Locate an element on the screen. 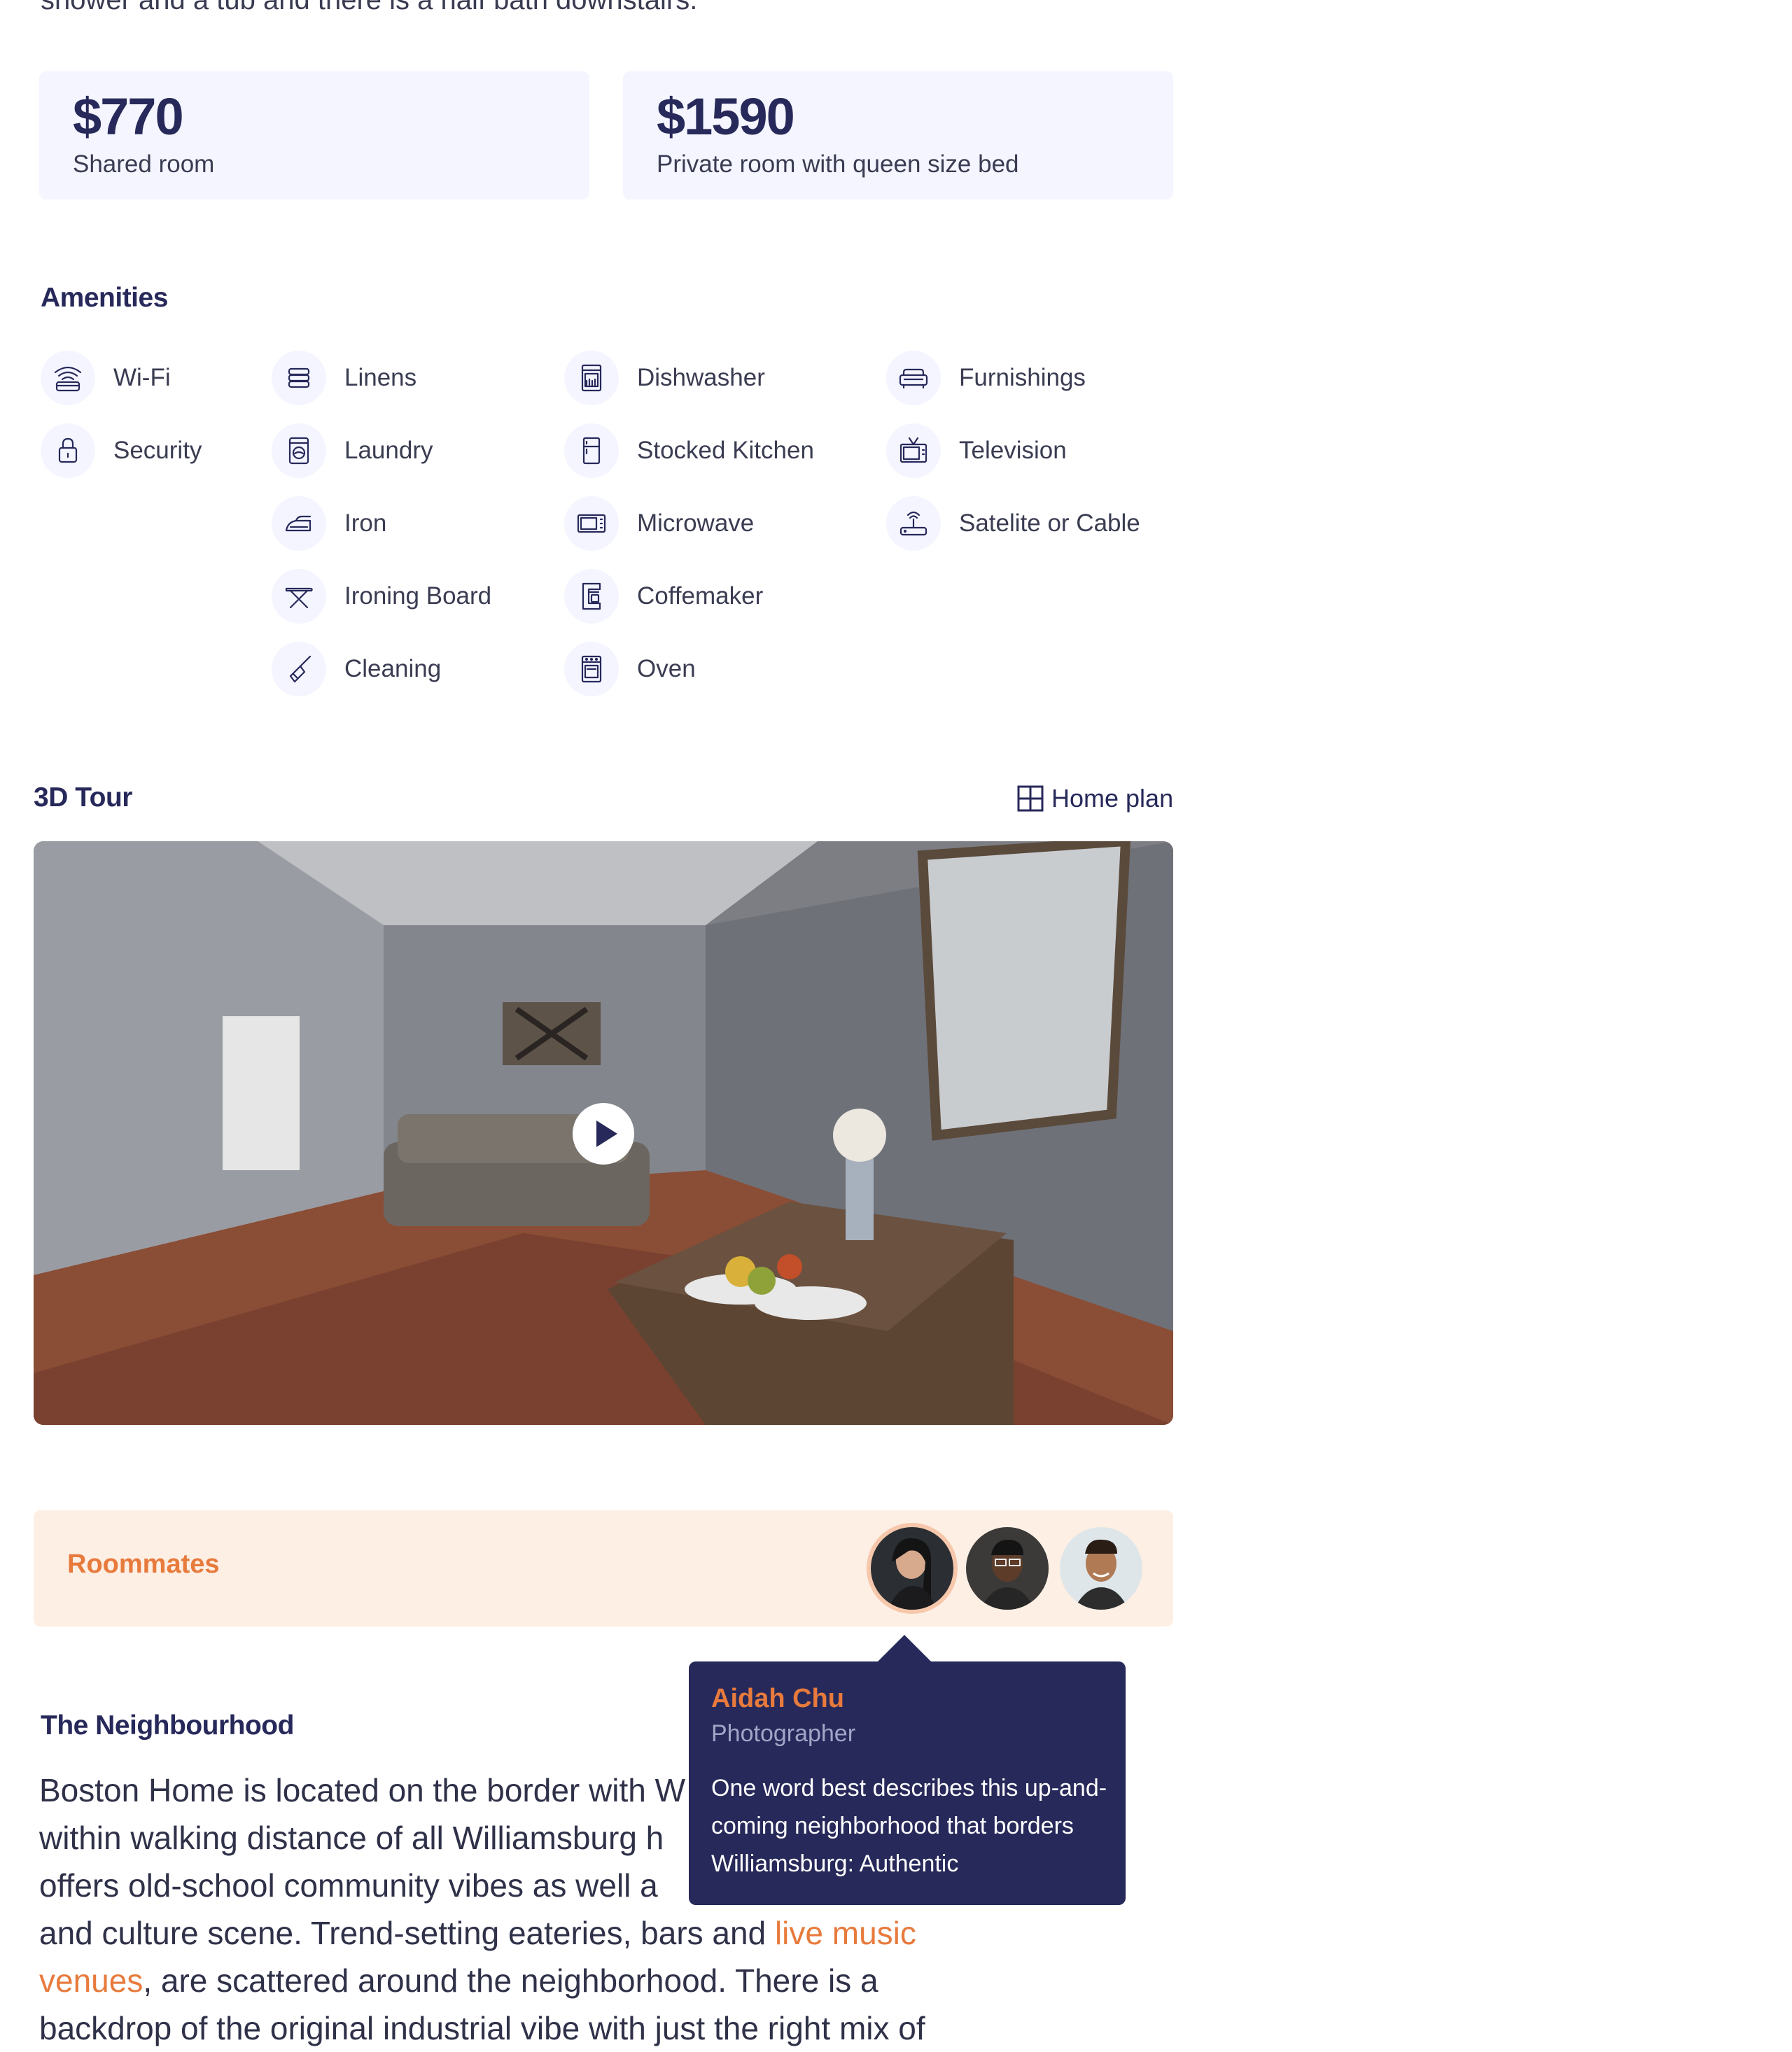 This screenshot has height=2052, width=1792. home-plan-link: Home plan is located at coordinates (1094, 798).